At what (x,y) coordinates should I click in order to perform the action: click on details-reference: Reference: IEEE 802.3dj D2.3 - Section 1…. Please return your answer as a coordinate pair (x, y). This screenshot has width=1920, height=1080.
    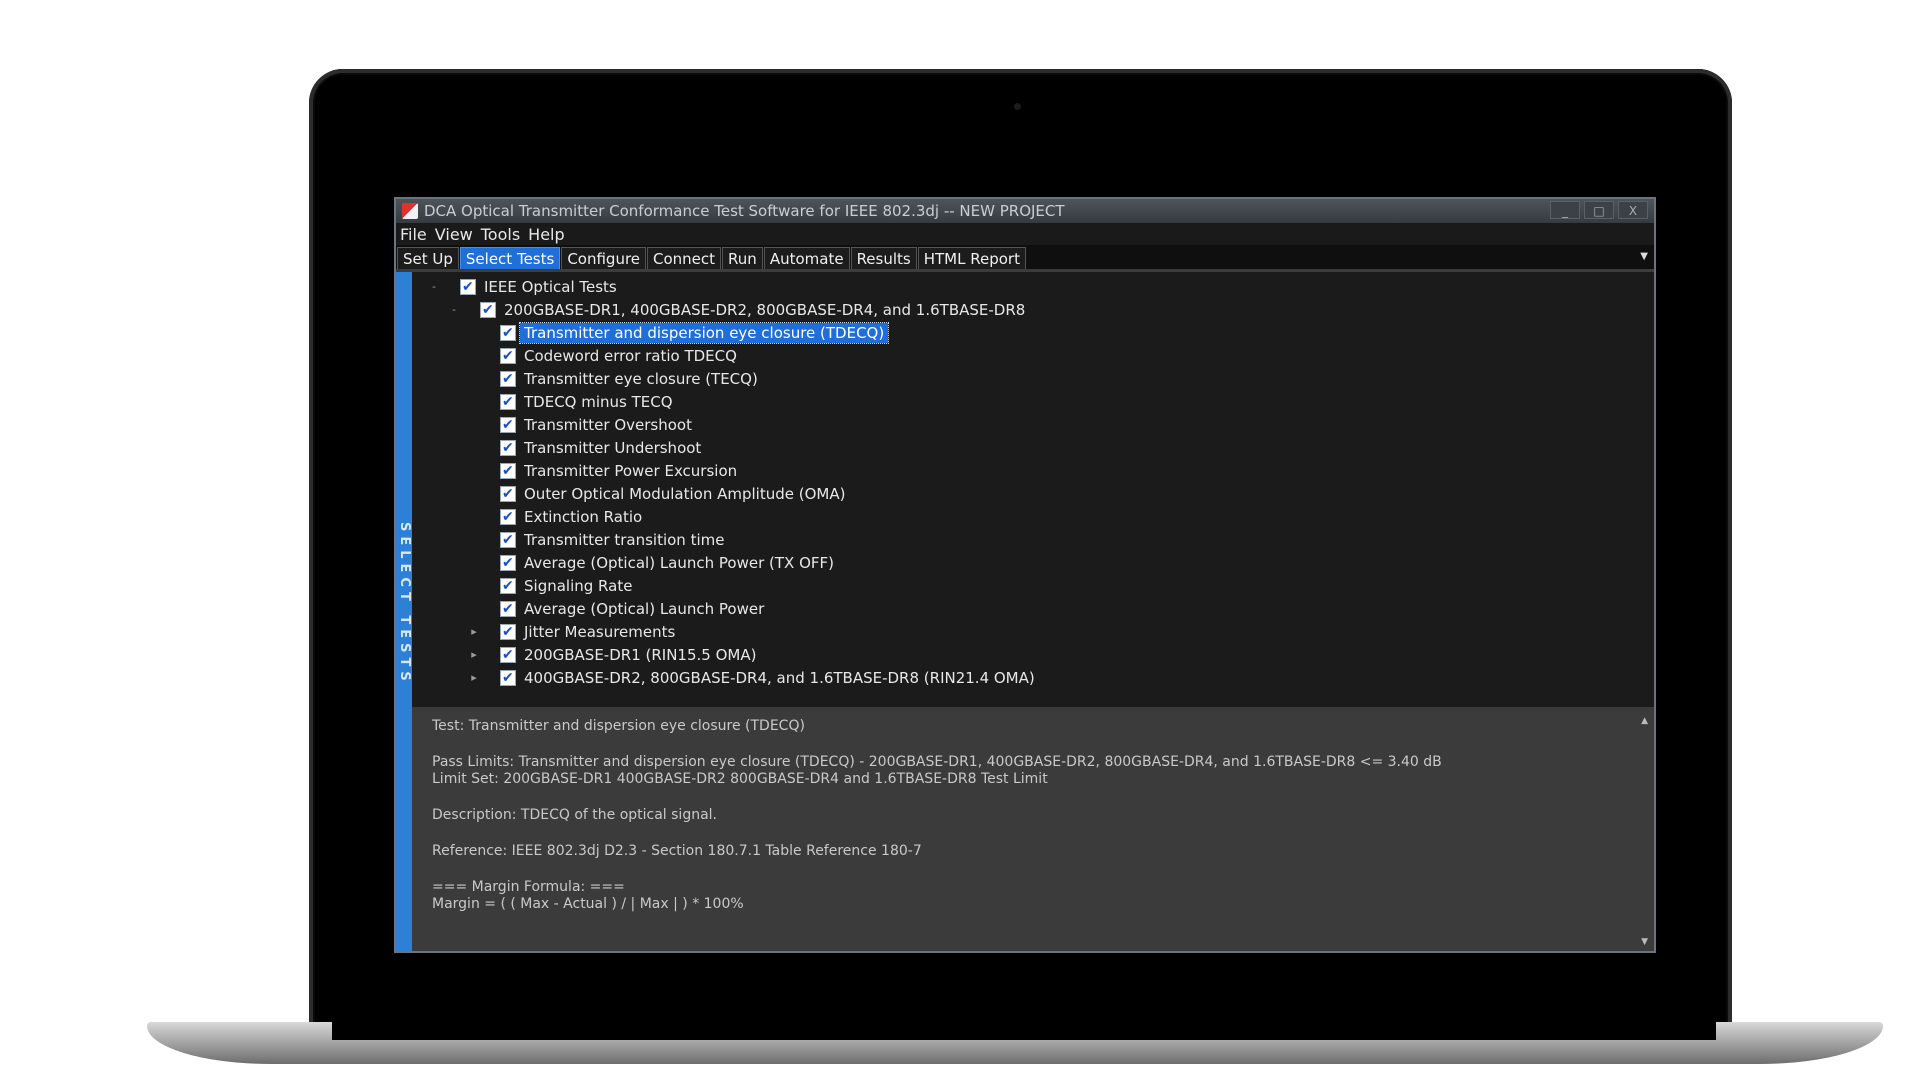
    Looking at the image, I should click on (677, 851).